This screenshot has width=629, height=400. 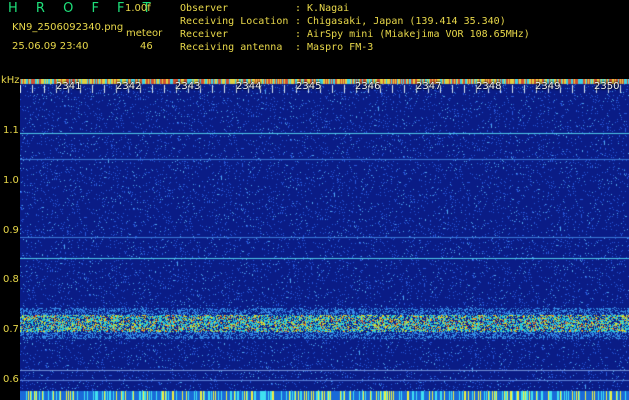 I want to click on meteor-label: meteor, so click(x=144, y=33).